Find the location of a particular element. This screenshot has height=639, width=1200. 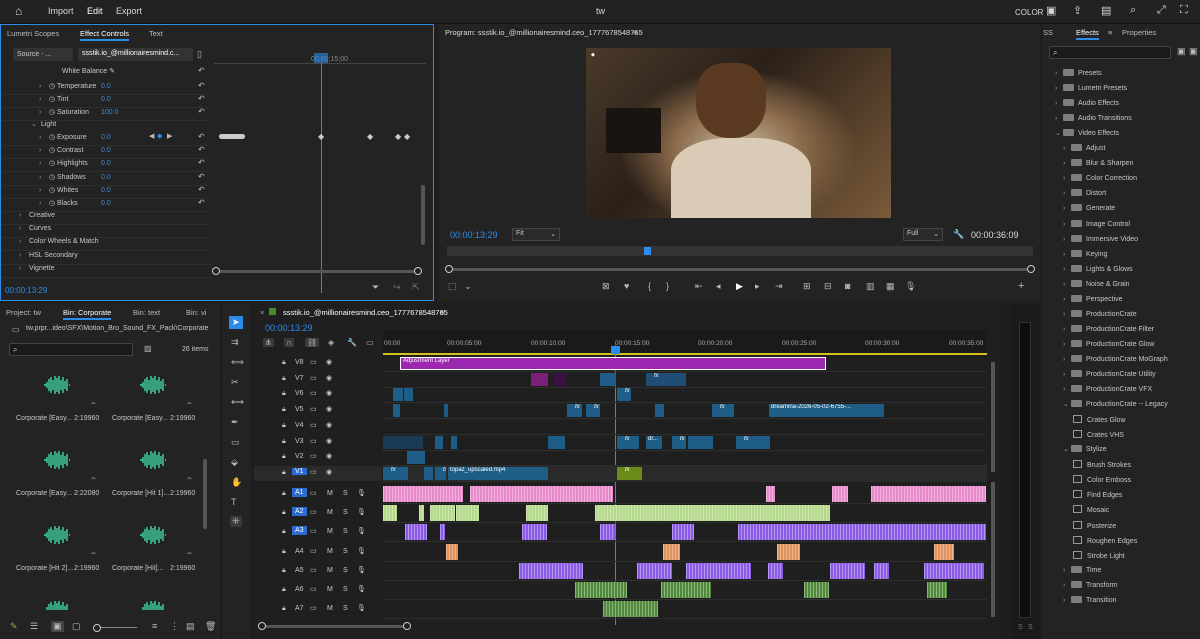

effects-item-lights-glows: › Lights & Glows is located at coordinates (1098, 271).